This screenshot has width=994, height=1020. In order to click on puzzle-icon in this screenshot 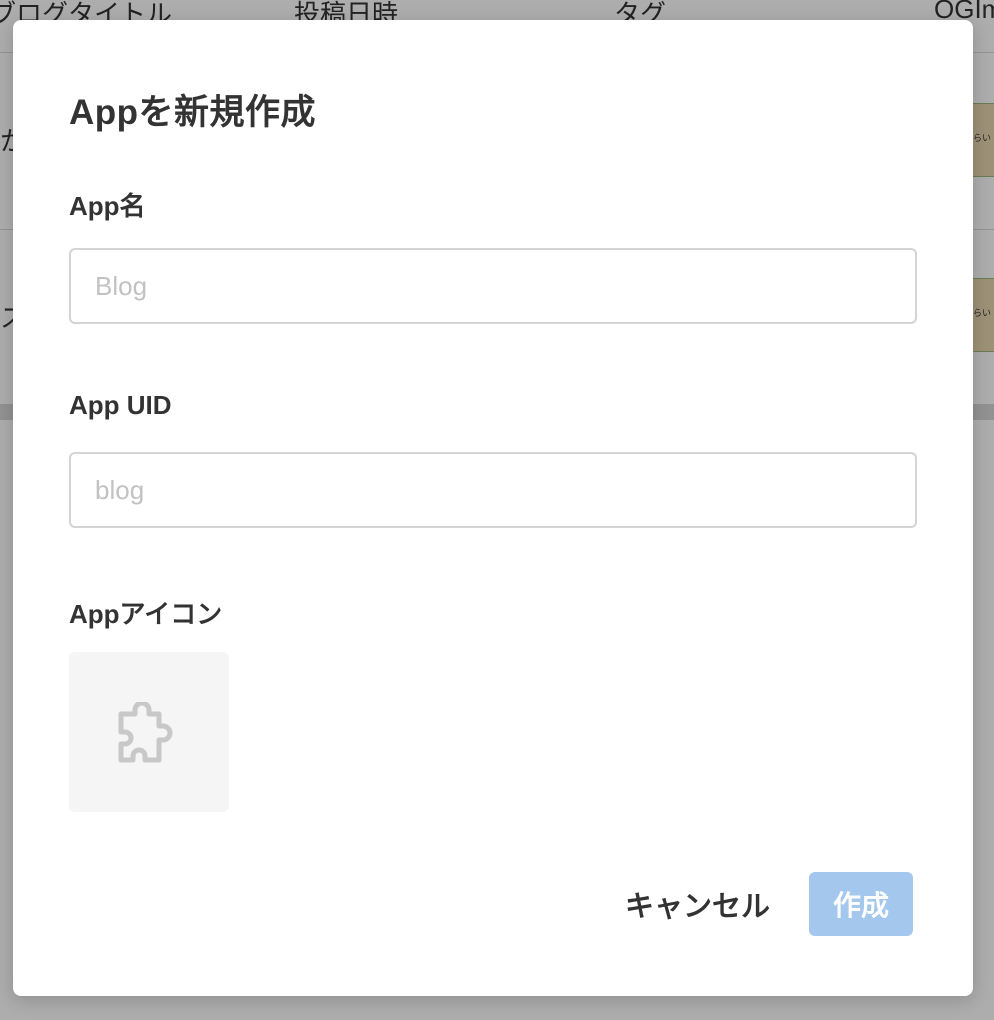, I will do `click(145, 732)`.